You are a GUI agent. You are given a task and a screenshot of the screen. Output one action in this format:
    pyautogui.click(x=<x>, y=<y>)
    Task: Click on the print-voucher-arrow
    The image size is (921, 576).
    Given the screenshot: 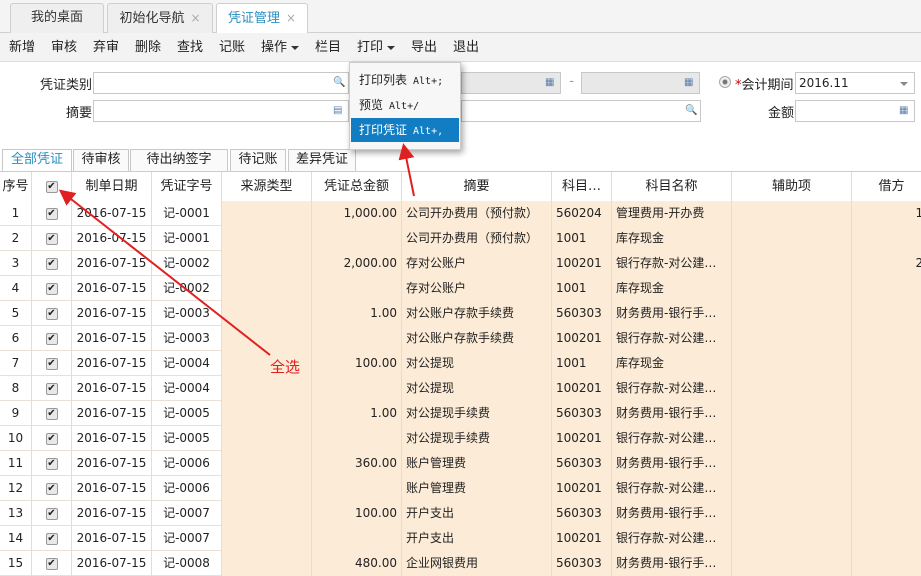 What is the action you would take?
    pyautogui.click(x=406, y=170)
    